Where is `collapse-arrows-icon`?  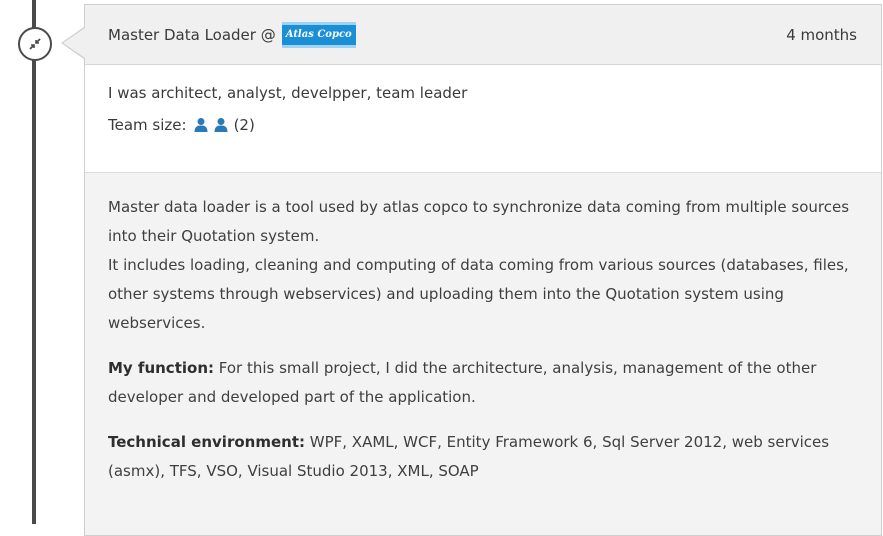
collapse-arrows-icon is located at coordinates (35, 44).